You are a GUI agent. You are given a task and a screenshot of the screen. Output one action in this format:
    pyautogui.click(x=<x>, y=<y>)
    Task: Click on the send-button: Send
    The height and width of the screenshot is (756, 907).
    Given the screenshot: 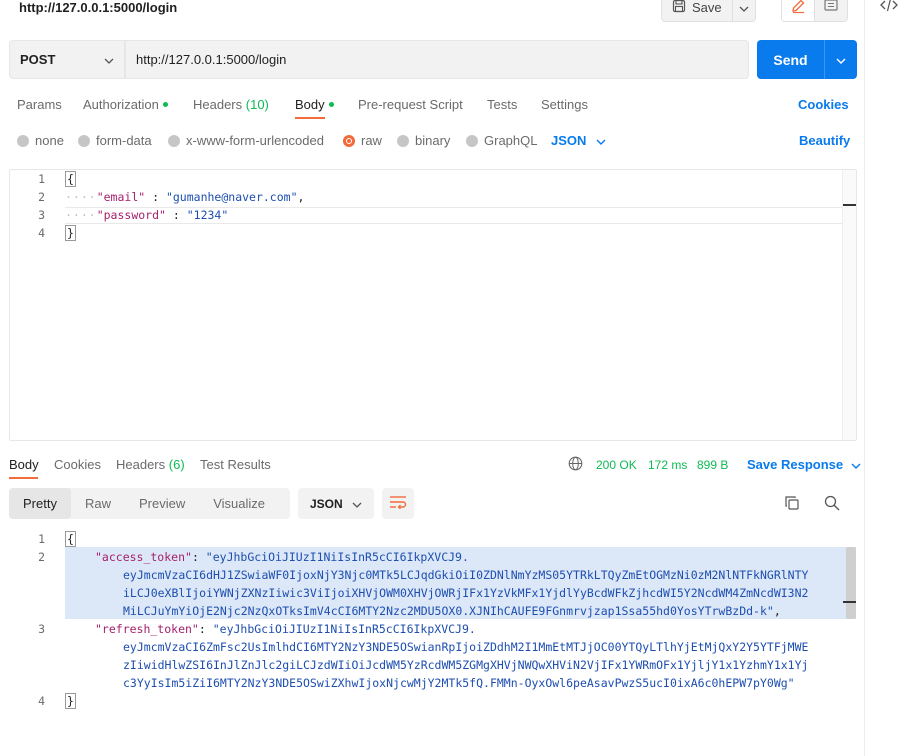 What is the action you would take?
    pyautogui.click(x=791, y=59)
    